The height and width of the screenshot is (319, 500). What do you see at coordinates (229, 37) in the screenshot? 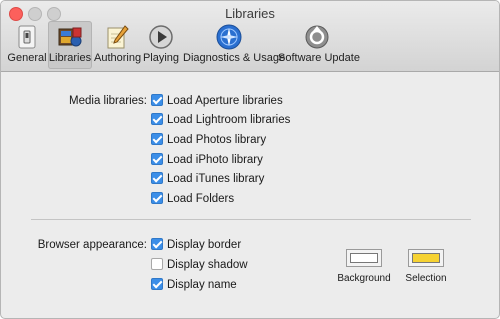
I see `diagnostics-compass-icon` at bounding box center [229, 37].